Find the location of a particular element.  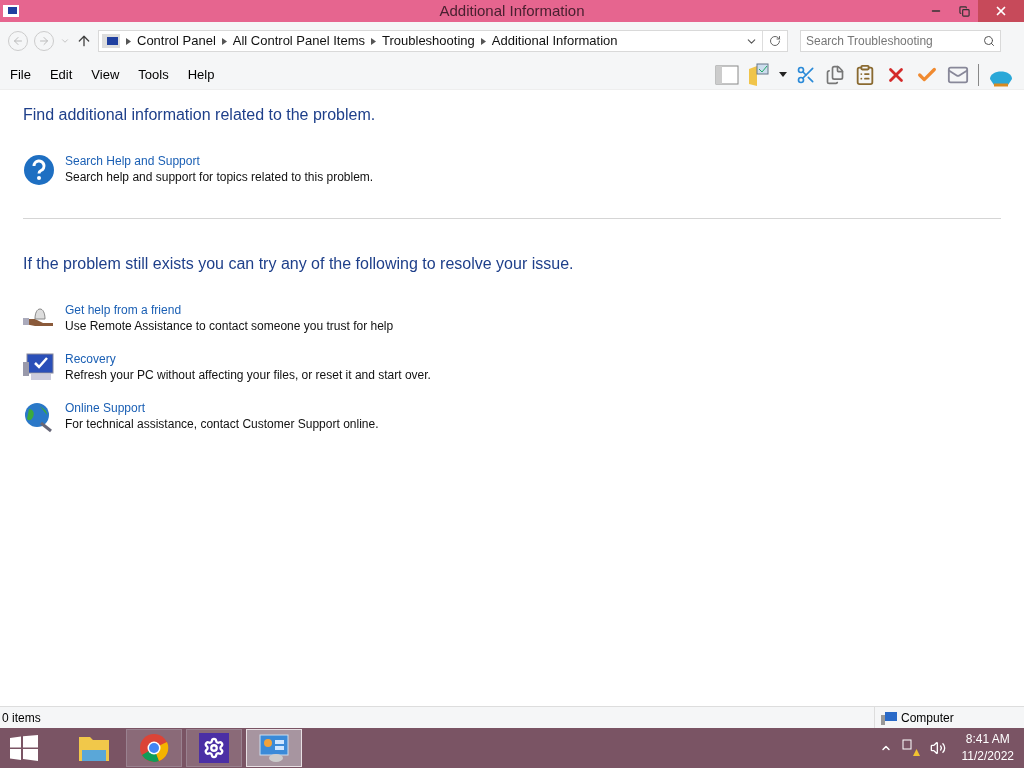

settings-icon is located at coordinates (214, 748).